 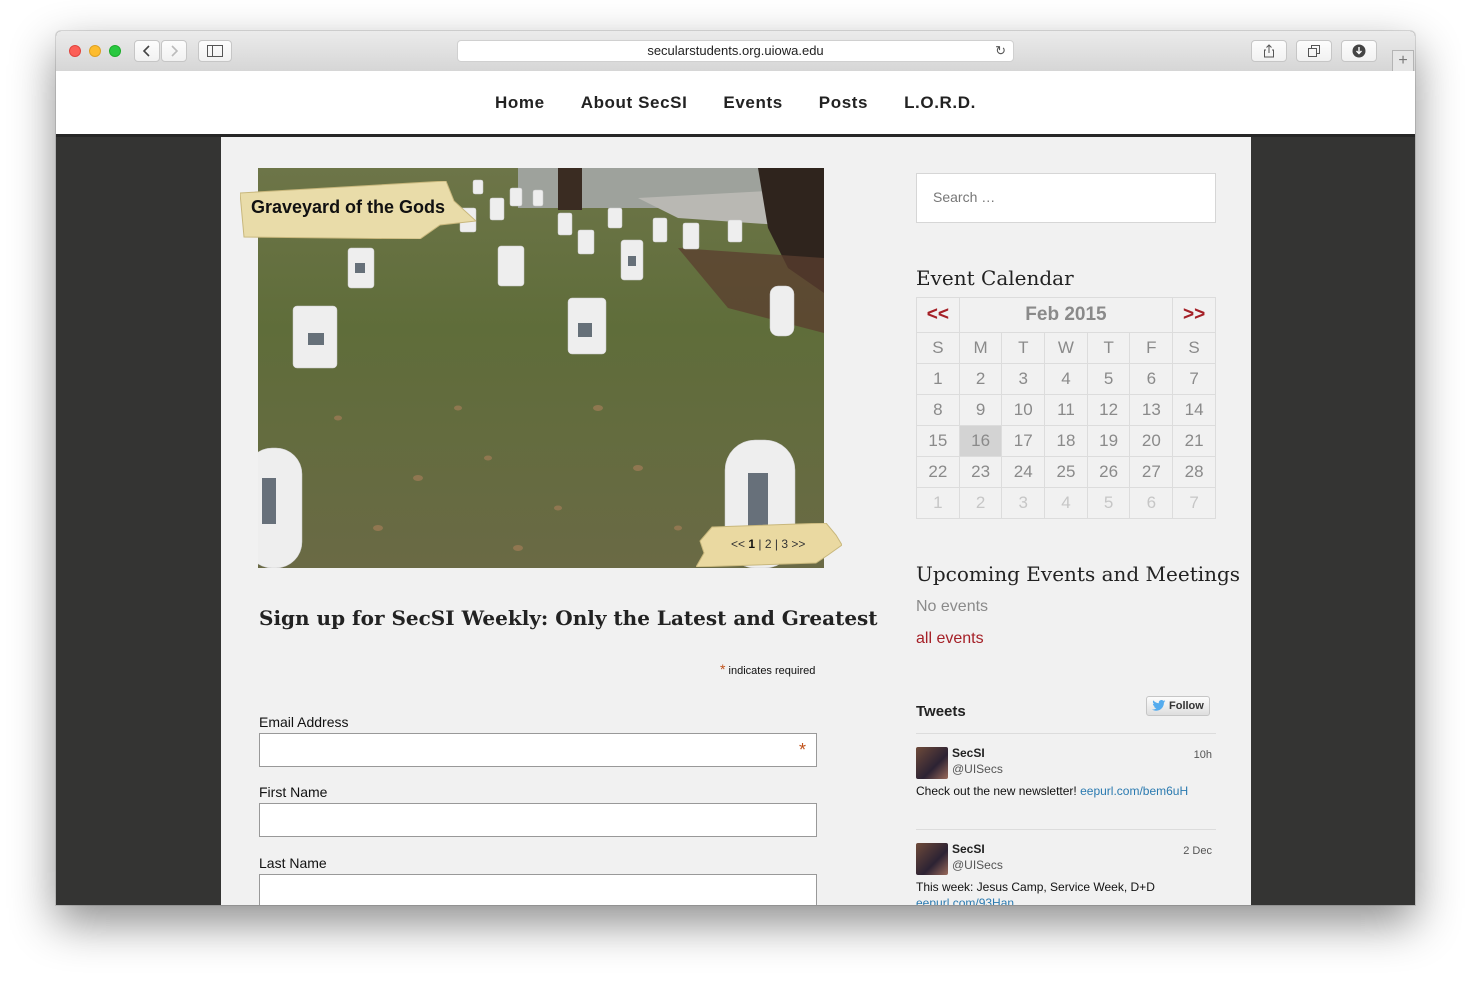 I want to click on calendar-day: 11, so click(x=1066, y=410).